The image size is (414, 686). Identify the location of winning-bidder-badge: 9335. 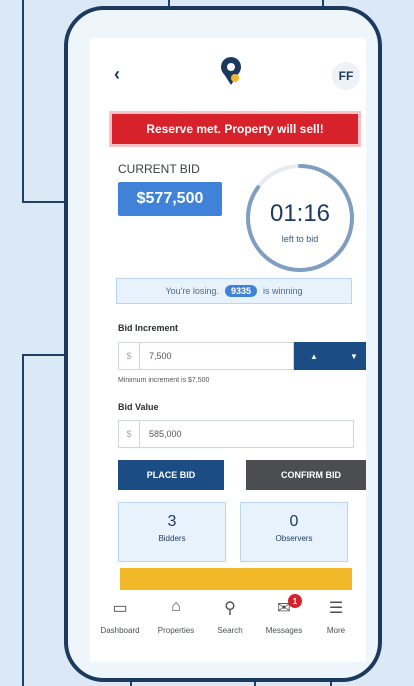
(240, 291).